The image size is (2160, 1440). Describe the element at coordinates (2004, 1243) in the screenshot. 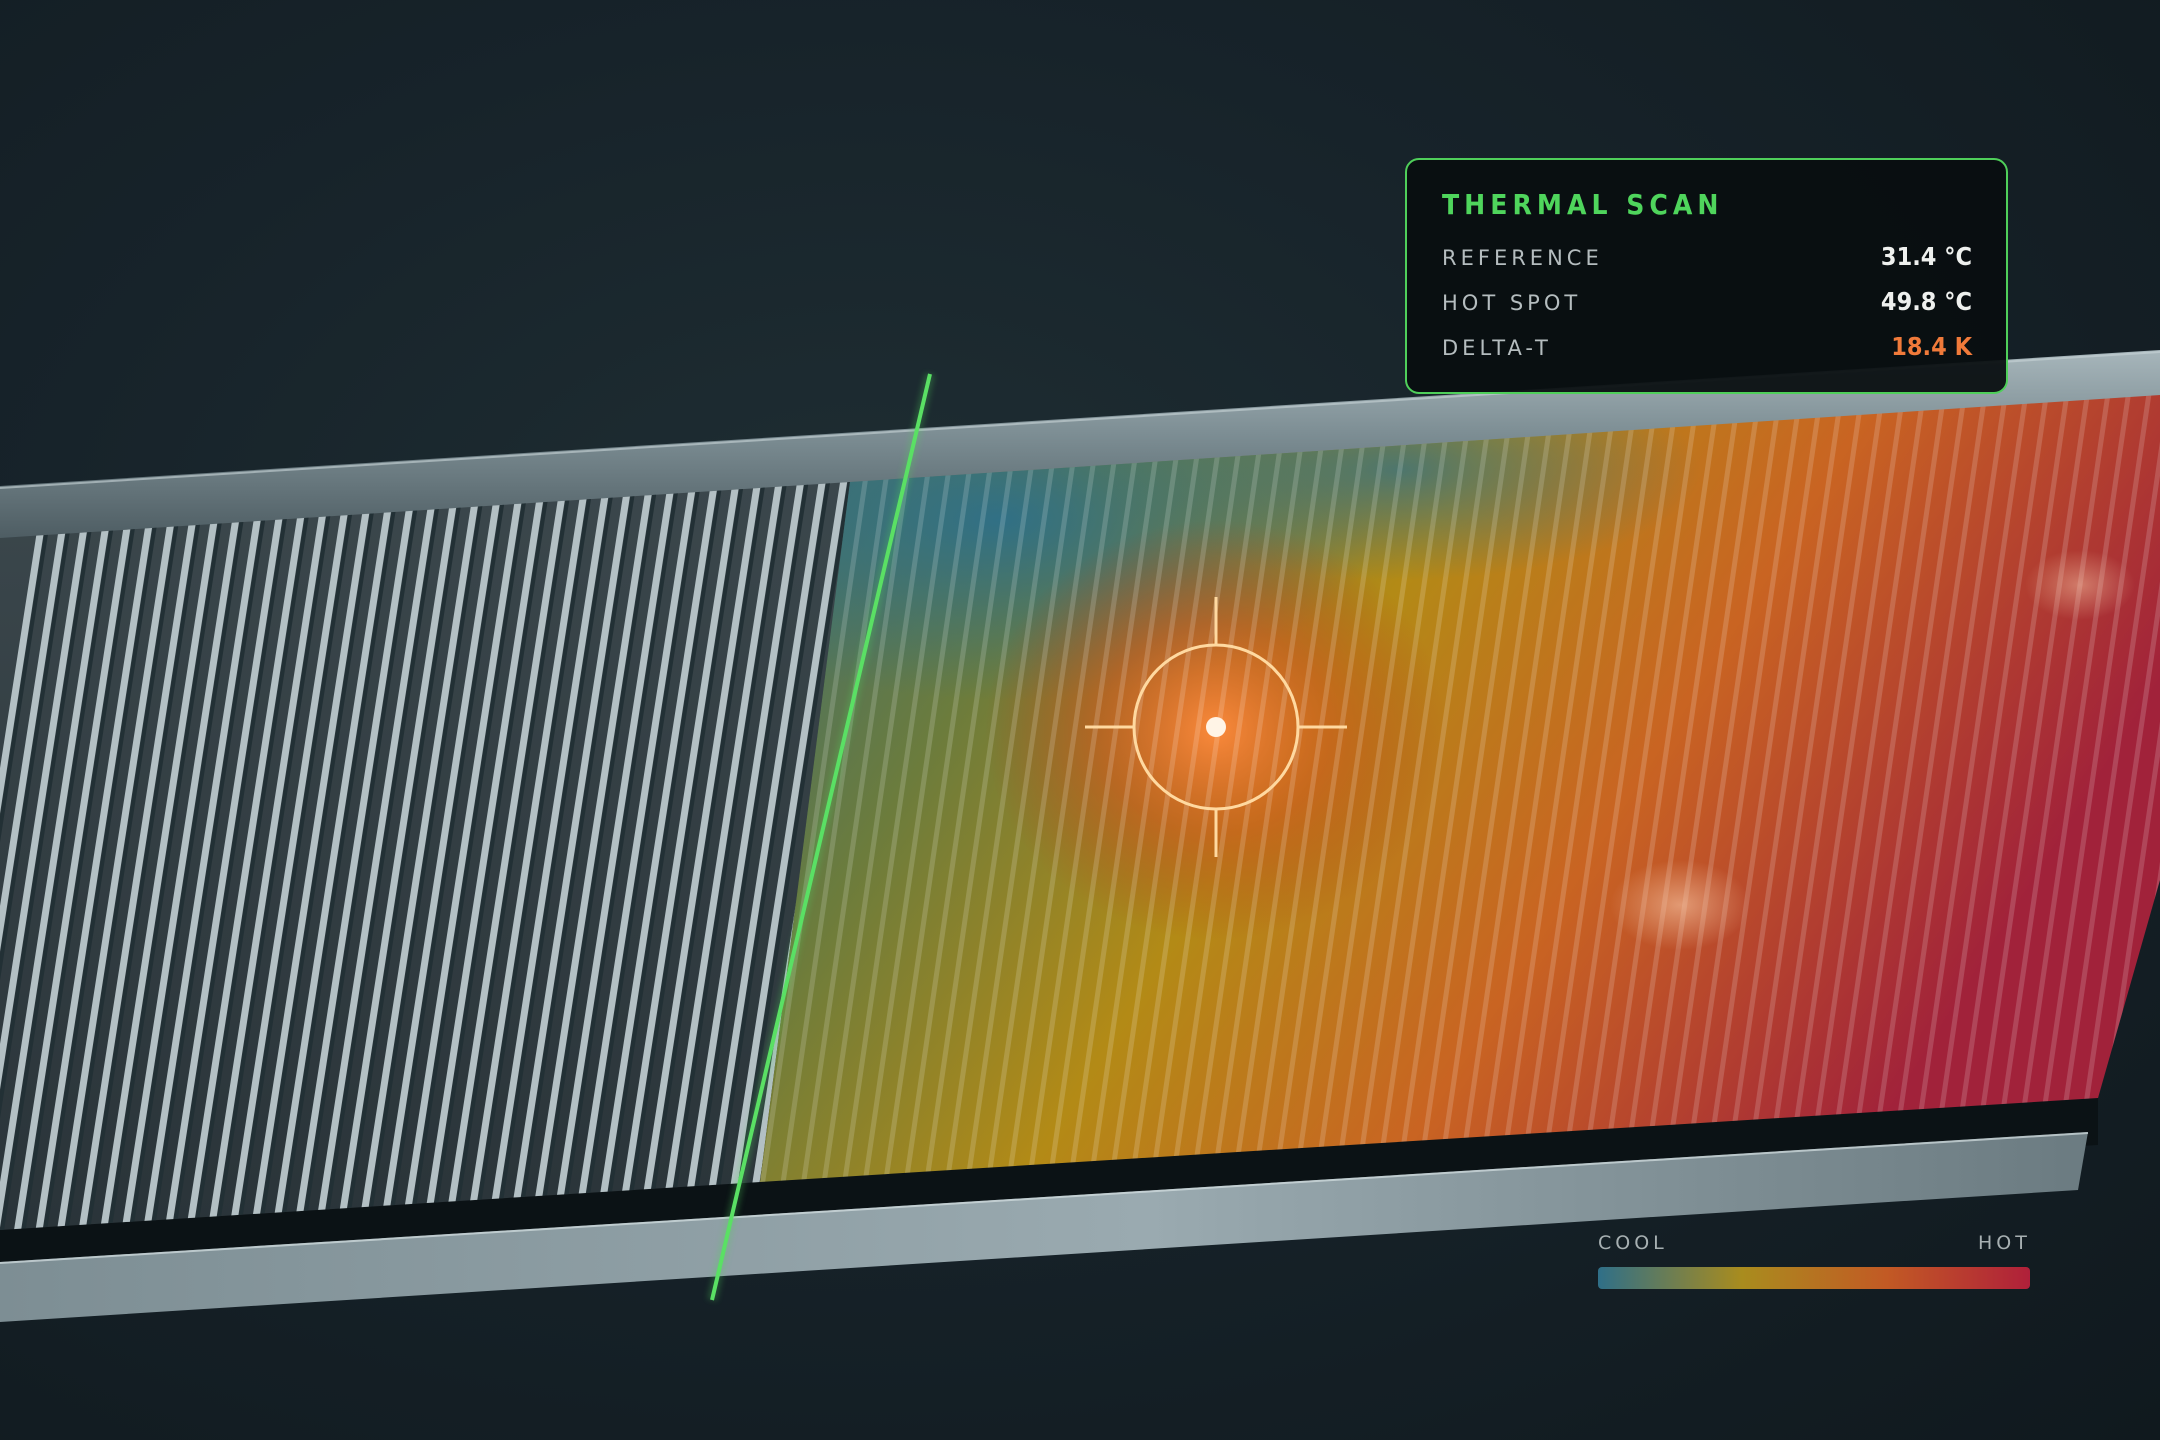

I see `legend-hot-label: HOT` at that location.